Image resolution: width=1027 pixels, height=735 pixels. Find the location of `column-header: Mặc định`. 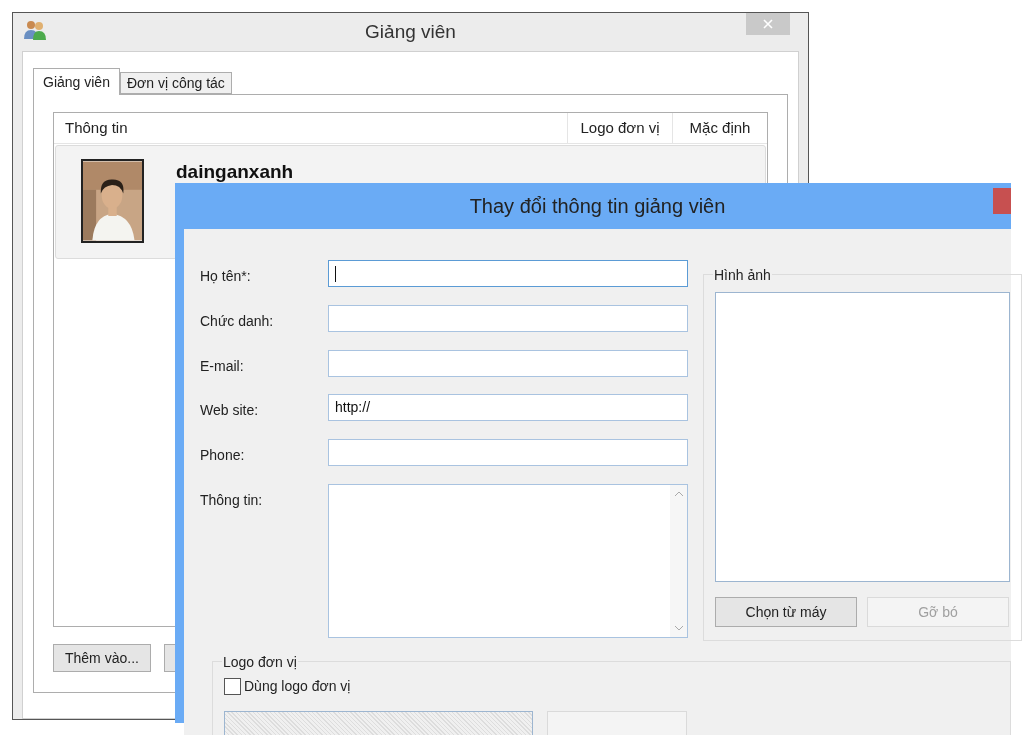

column-header: Mặc định is located at coordinates (719, 128).